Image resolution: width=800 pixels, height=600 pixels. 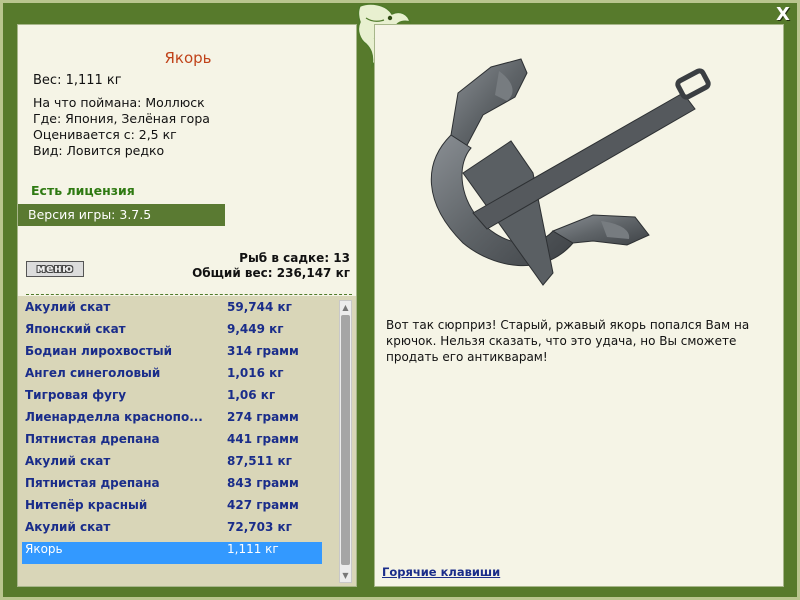 What do you see at coordinates (99, 150) in the screenshot?
I see `rarity-text: Вид: Ловится редко` at bounding box center [99, 150].